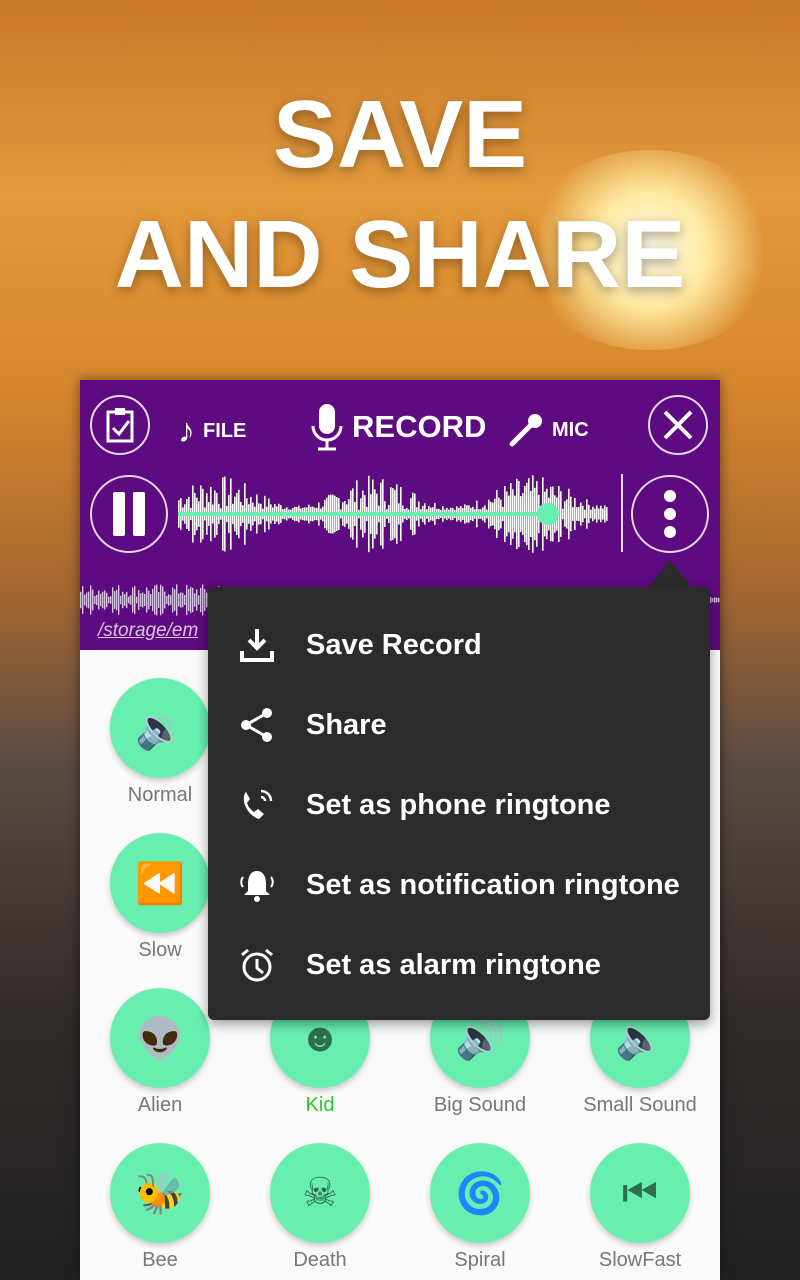 The image size is (800, 1280). Describe the element at coordinates (257, 965) in the screenshot. I see `alarm-icon` at that location.